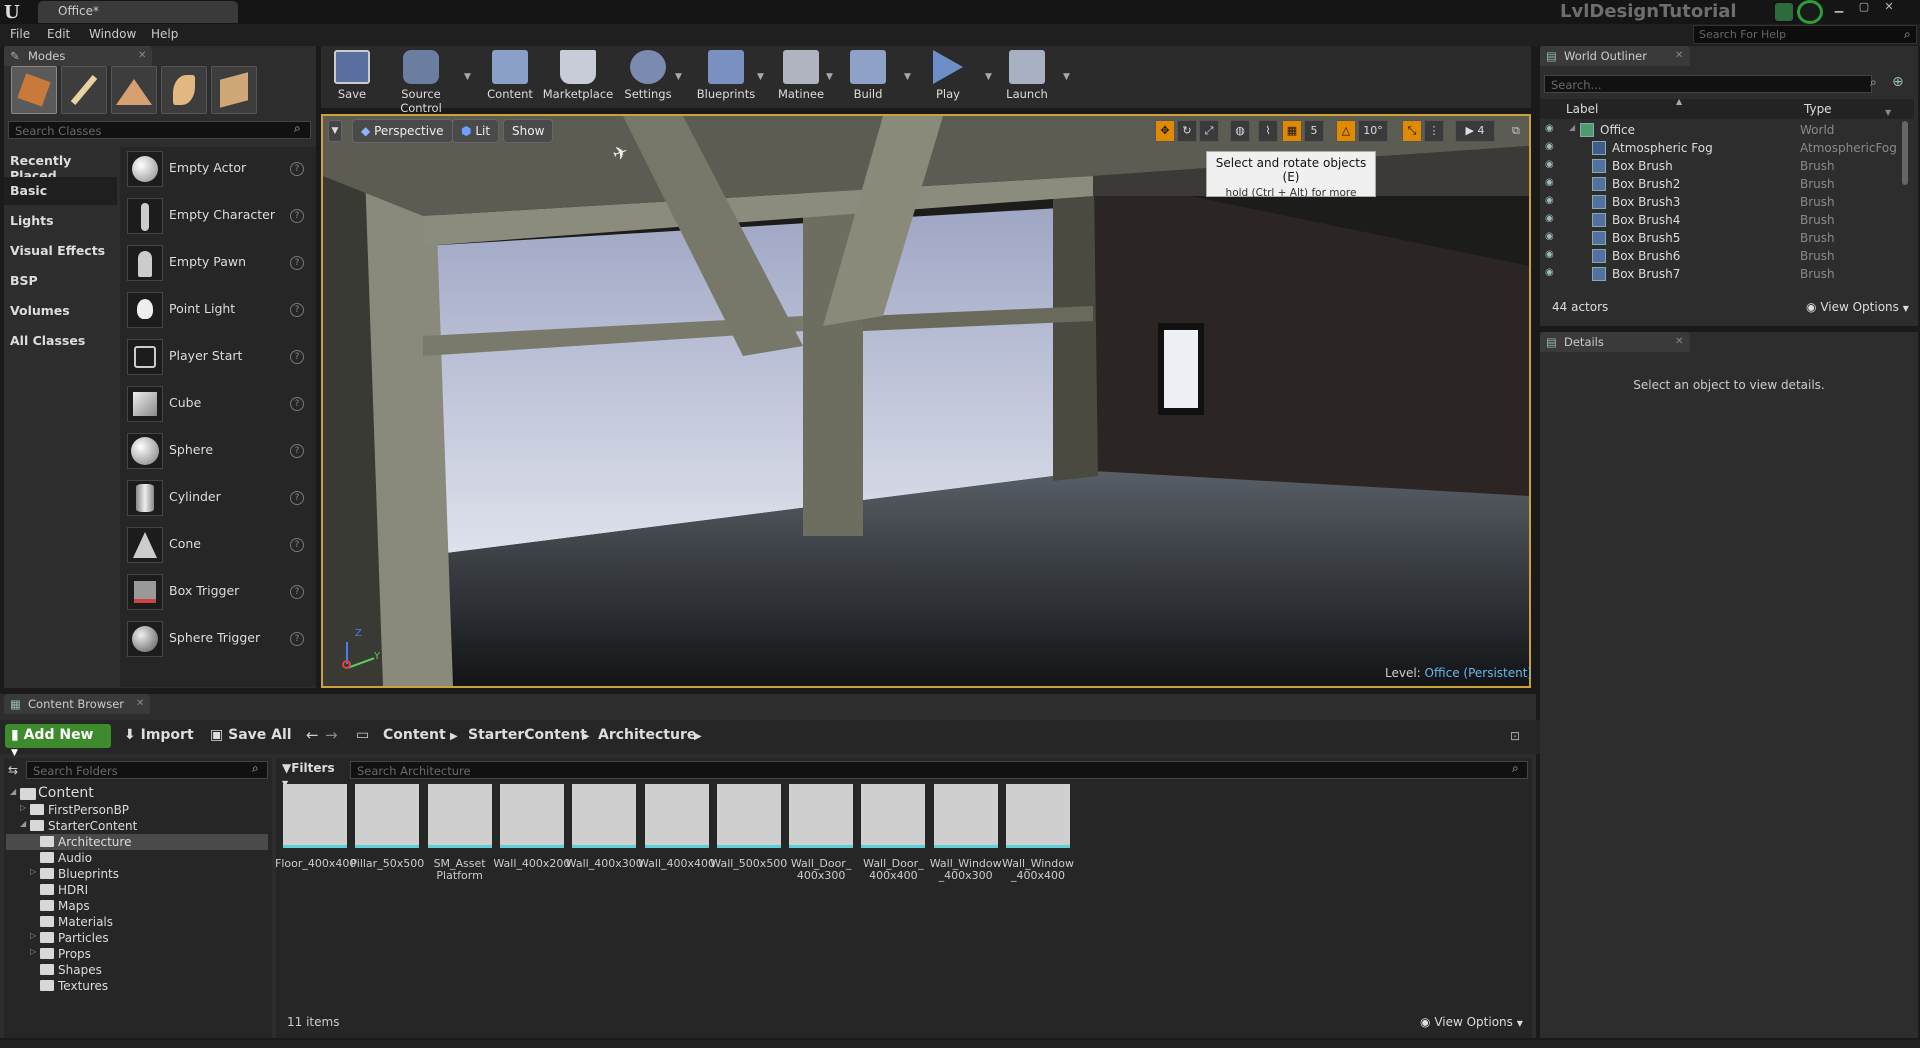 The width and height of the screenshot is (1920, 1048). I want to click on add-new-button: ▮ Add New ▼, so click(58, 741).